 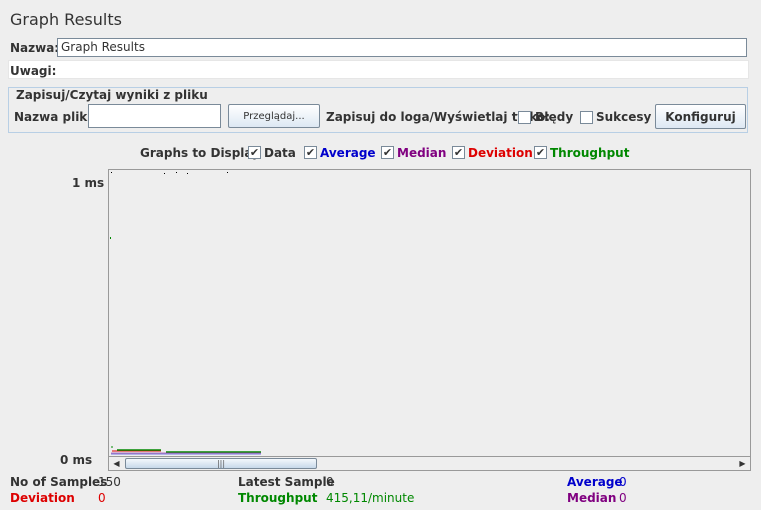 What do you see at coordinates (59, 482) in the screenshot?
I see `no-of-samples-label: No of Samples` at bounding box center [59, 482].